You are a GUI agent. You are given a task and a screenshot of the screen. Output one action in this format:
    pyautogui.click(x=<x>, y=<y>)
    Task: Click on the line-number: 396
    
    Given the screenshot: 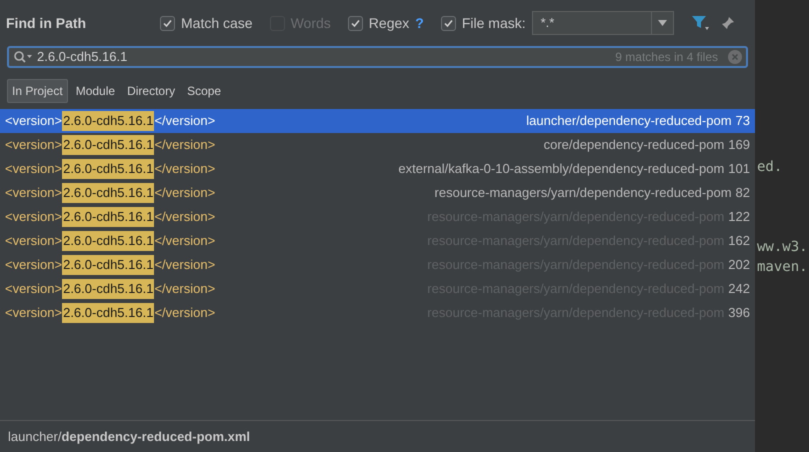 What is the action you would take?
    pyautogui.click(x=739, y=313)
    